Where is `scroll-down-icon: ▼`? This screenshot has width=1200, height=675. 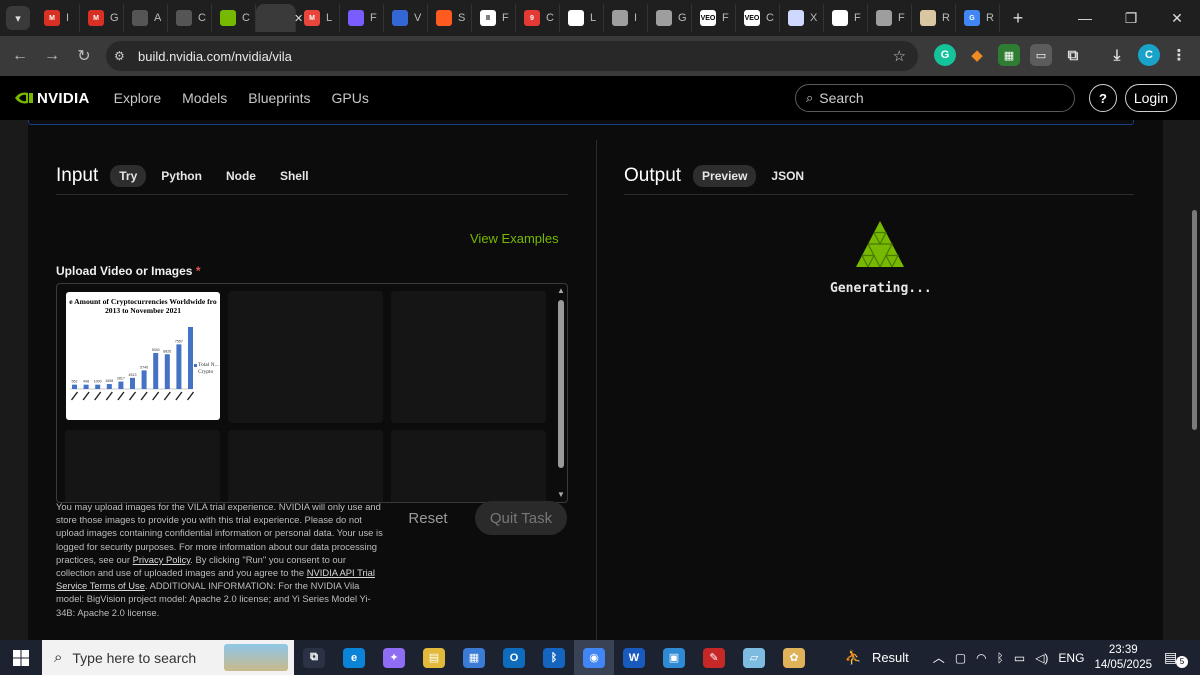
scroll-down-icon: ▼ is located at coordinates (561, 494).